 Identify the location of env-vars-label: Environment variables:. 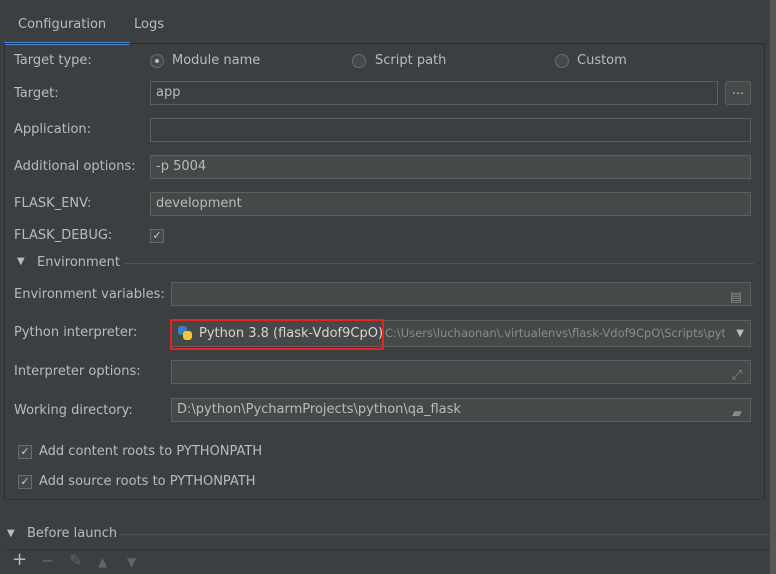
(89, 294).